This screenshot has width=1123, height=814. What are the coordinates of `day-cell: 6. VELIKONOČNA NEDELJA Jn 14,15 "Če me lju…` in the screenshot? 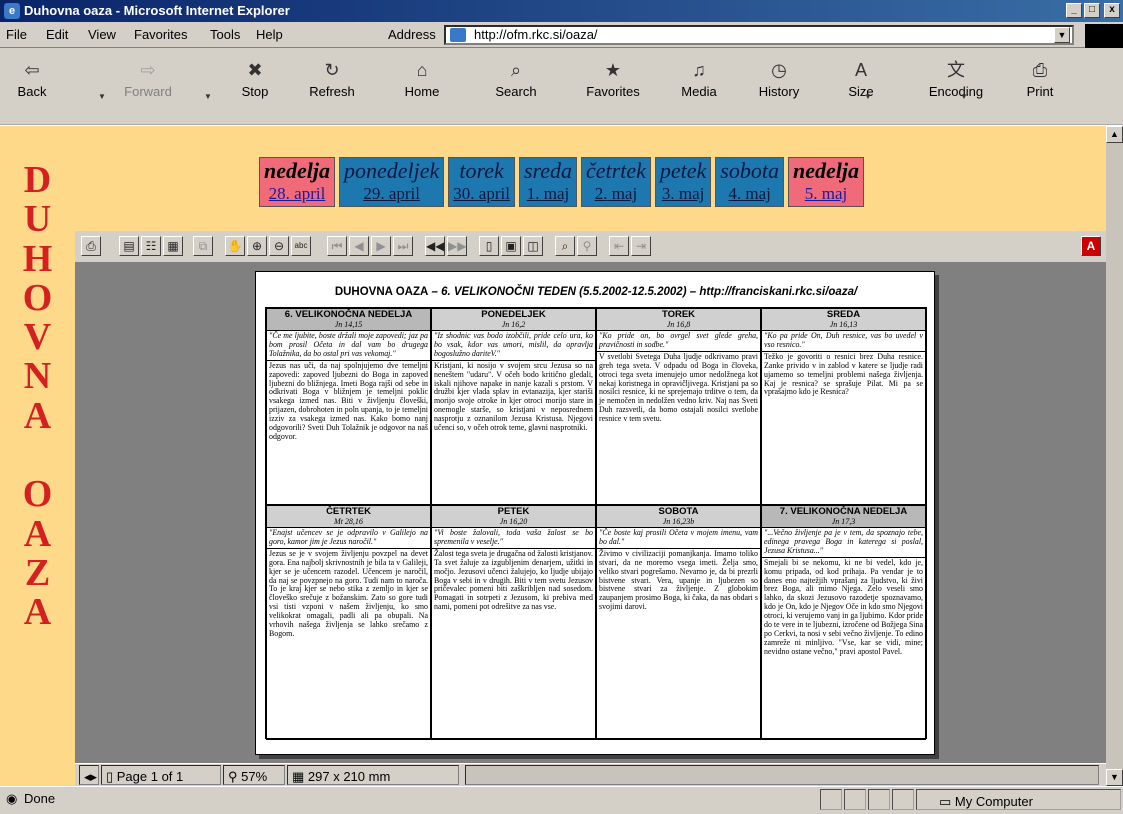 It's located at (348, 406).